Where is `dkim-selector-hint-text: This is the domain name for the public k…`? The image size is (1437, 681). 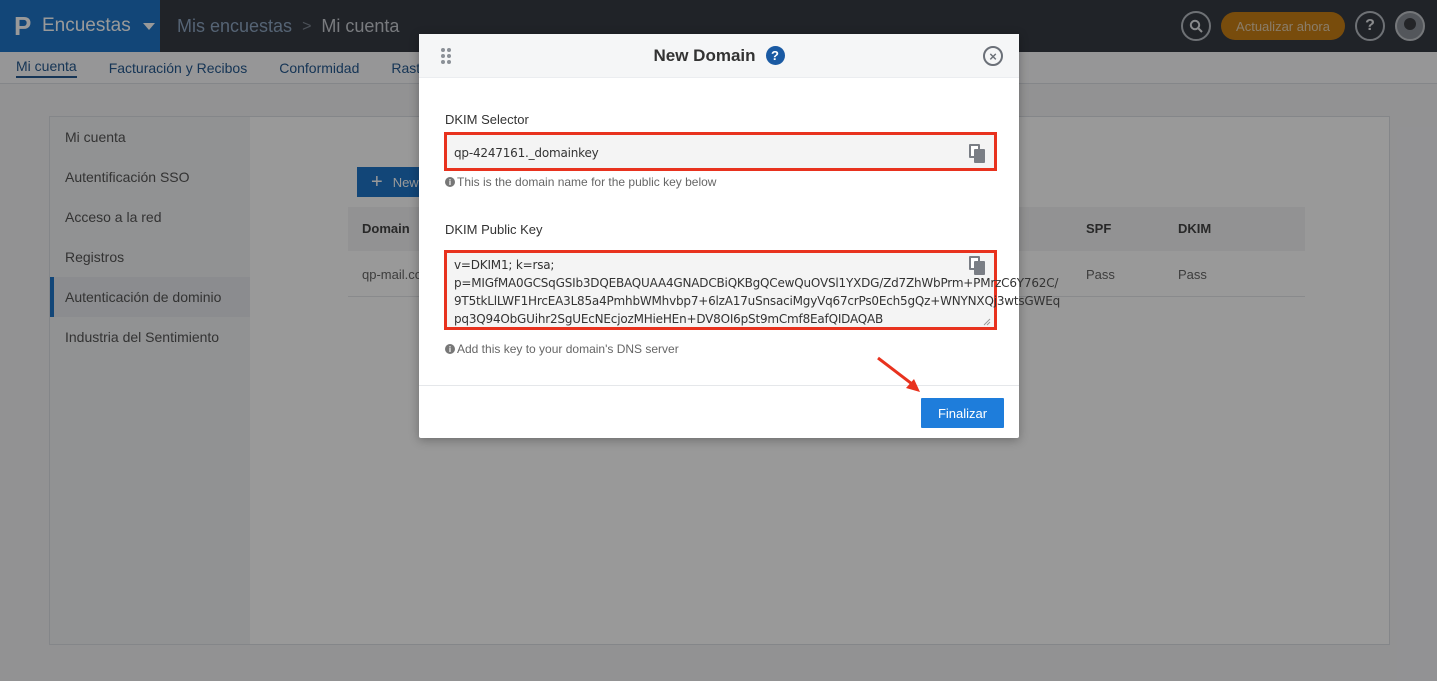 dkim-selector-hint-text: This is the domain name for the public k… is located at coordinates (587, 182).